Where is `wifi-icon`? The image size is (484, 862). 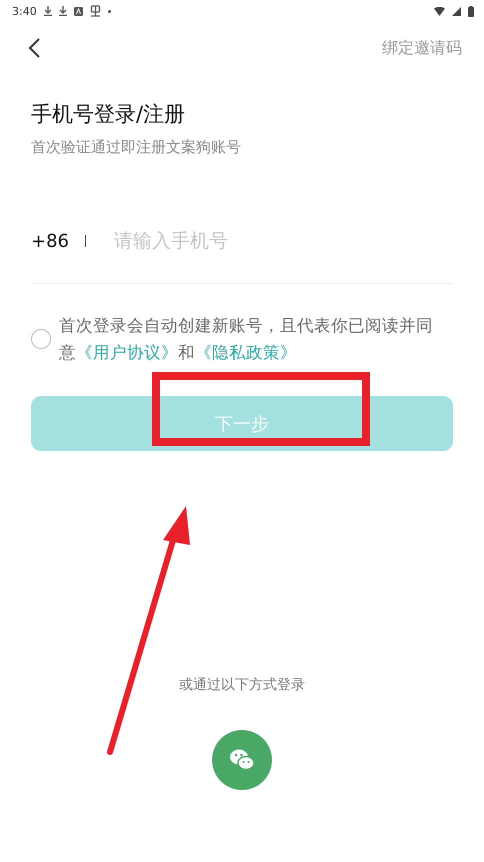 wifi-icon is located at coordinates (439, 11).